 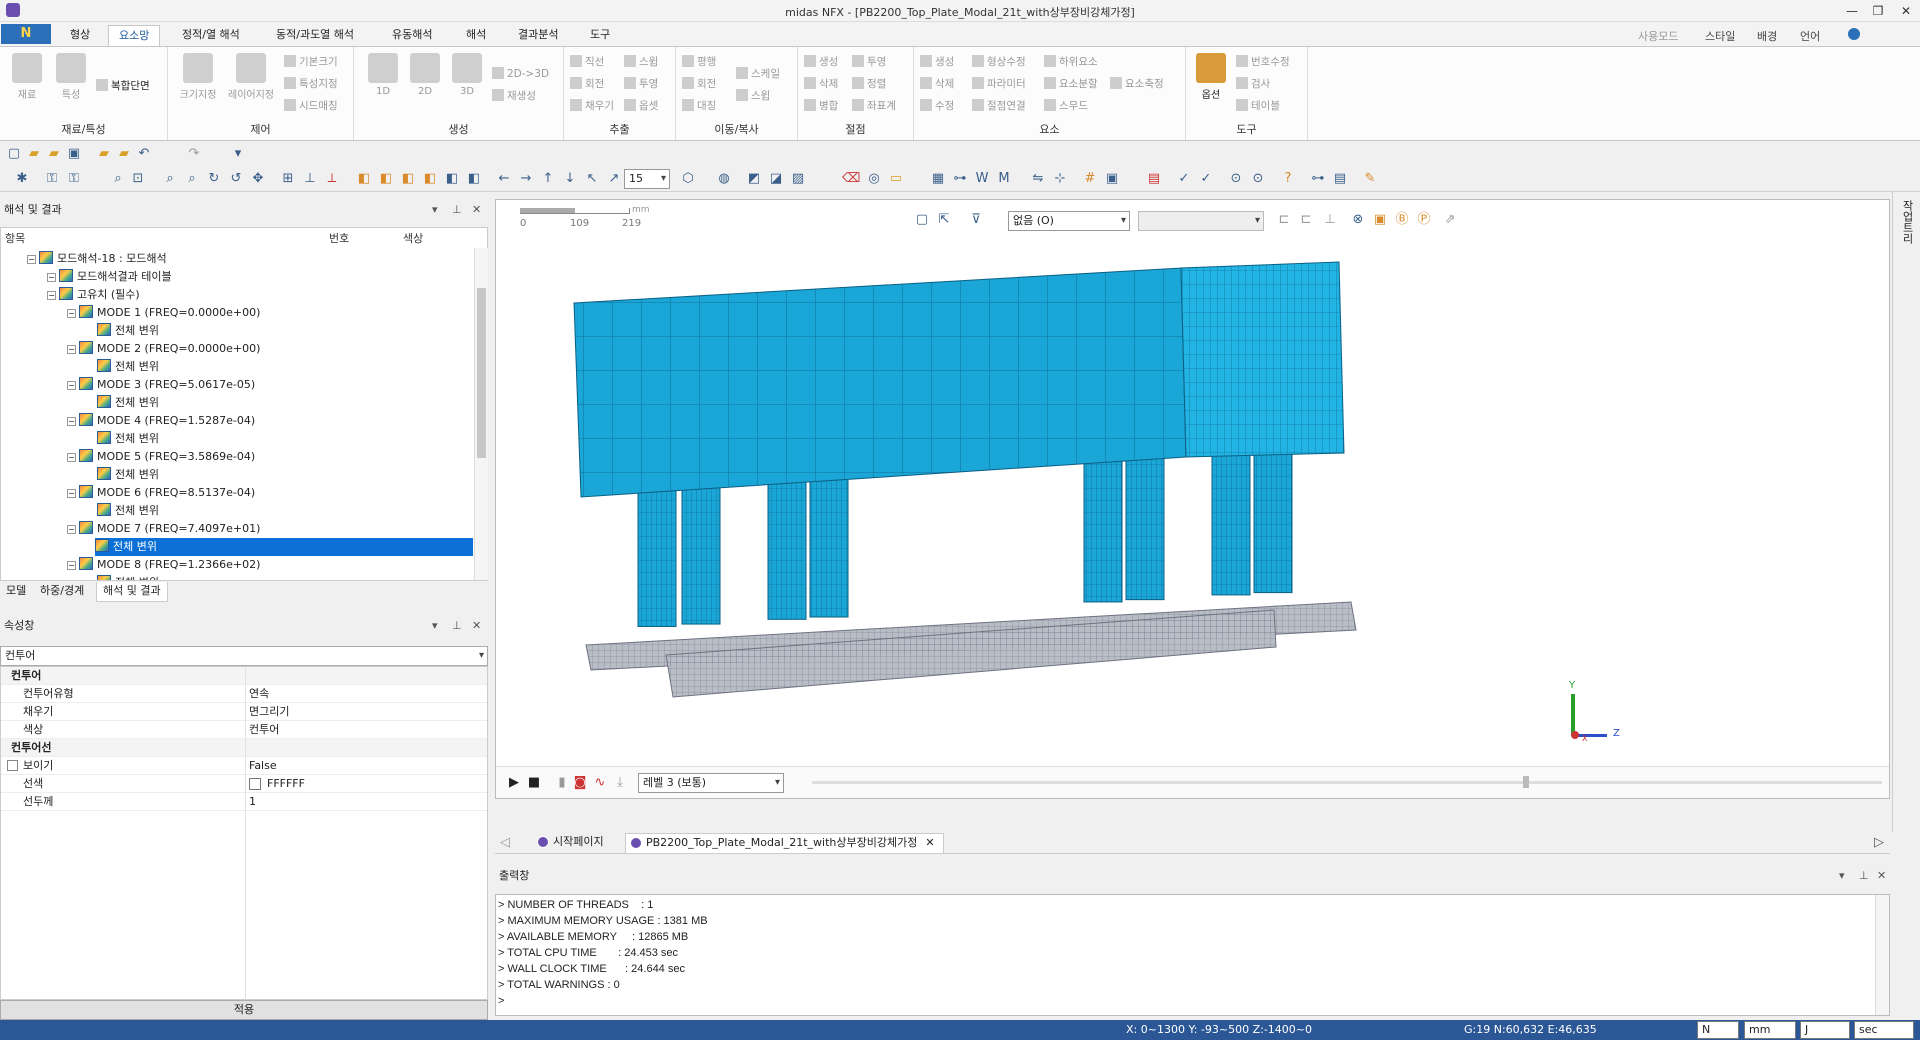 What do you see at coordinates (263, 766) in the screenshot?
I see `property-value: False` at bounding box center [263, 766].